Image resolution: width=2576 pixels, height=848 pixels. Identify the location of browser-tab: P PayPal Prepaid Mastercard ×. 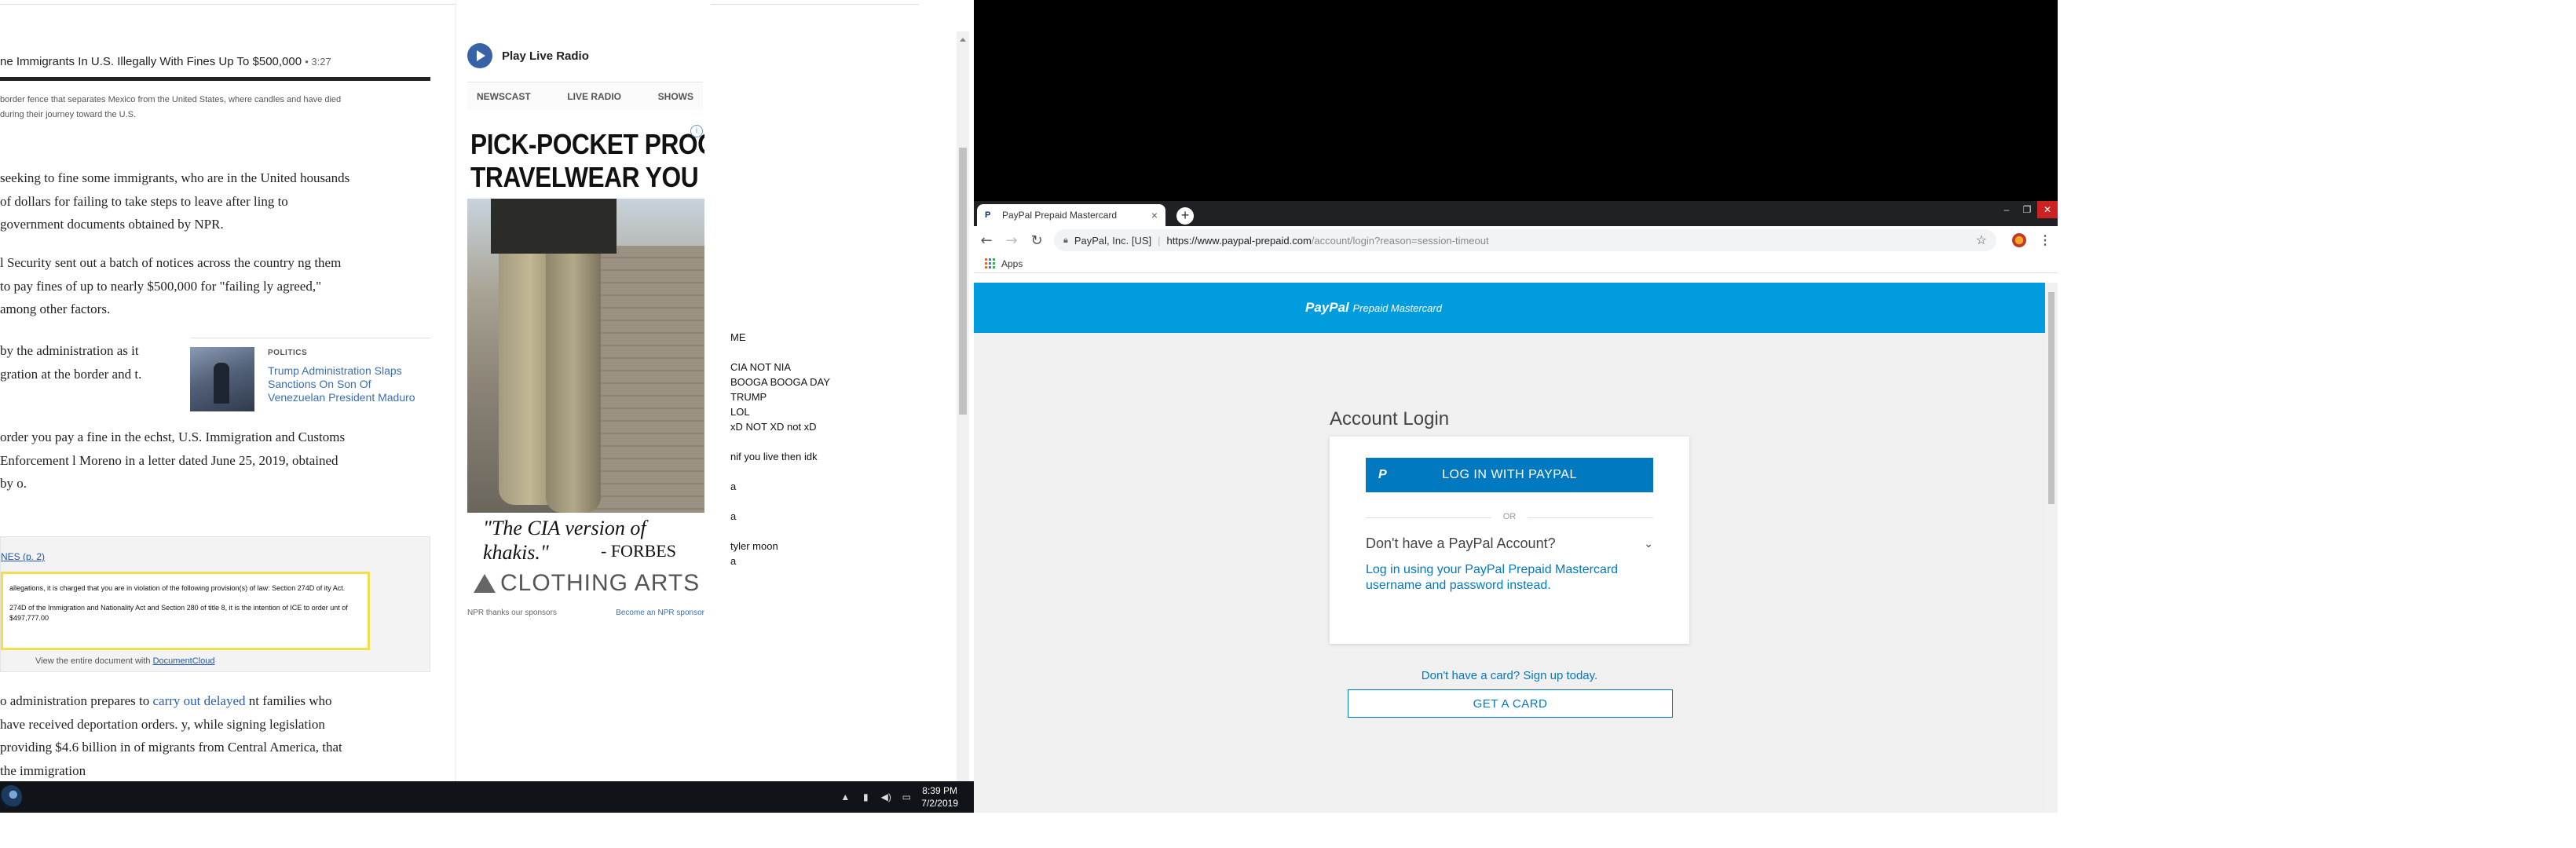
(1071, 215).